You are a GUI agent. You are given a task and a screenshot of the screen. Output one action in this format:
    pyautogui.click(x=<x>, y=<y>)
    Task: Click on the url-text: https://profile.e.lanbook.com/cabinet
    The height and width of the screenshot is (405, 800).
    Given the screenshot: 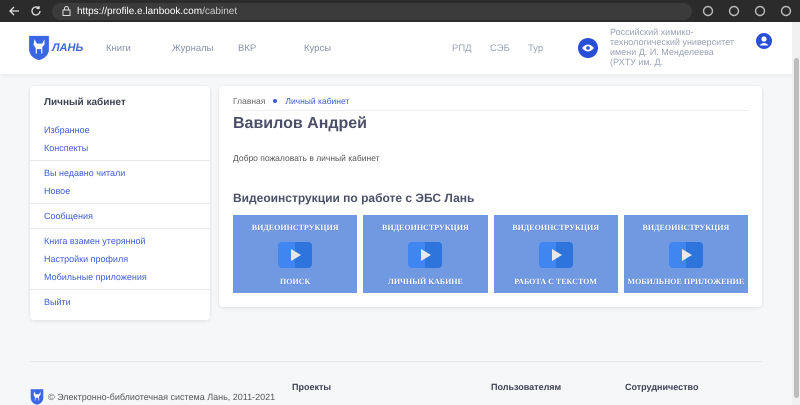 What is the action you would take?
    pyautogui.click(x=157, y=11)
    